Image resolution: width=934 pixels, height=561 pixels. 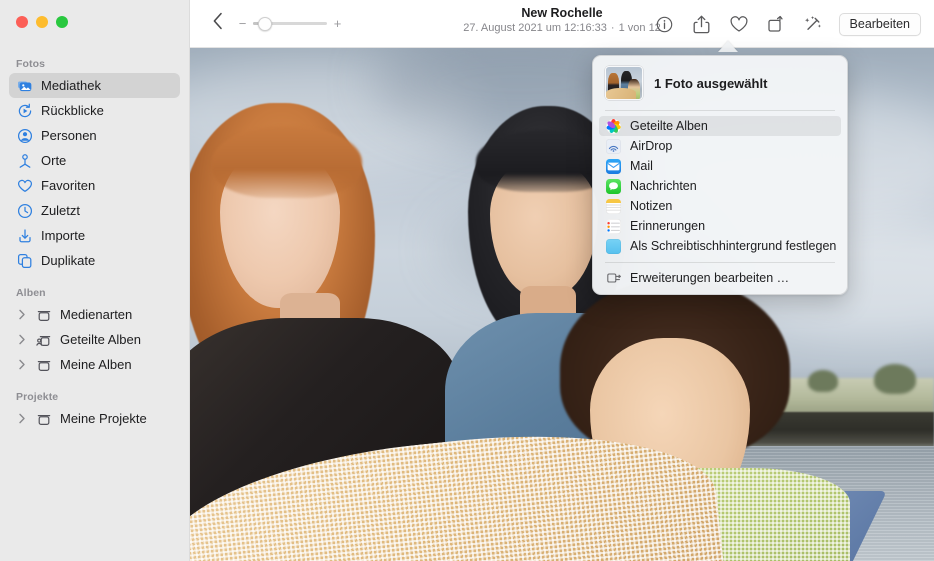 I want to click on share-icon, so click(x=701, y=24).